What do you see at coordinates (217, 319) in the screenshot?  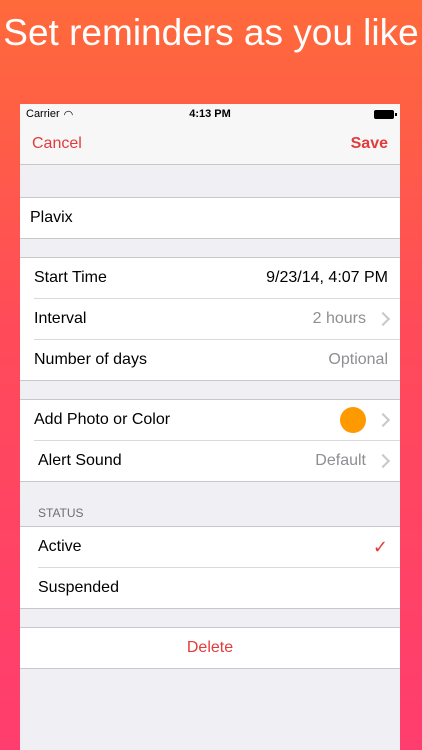 I see `interval-row: Interval 2 hours` at bounding box center [217, 319].